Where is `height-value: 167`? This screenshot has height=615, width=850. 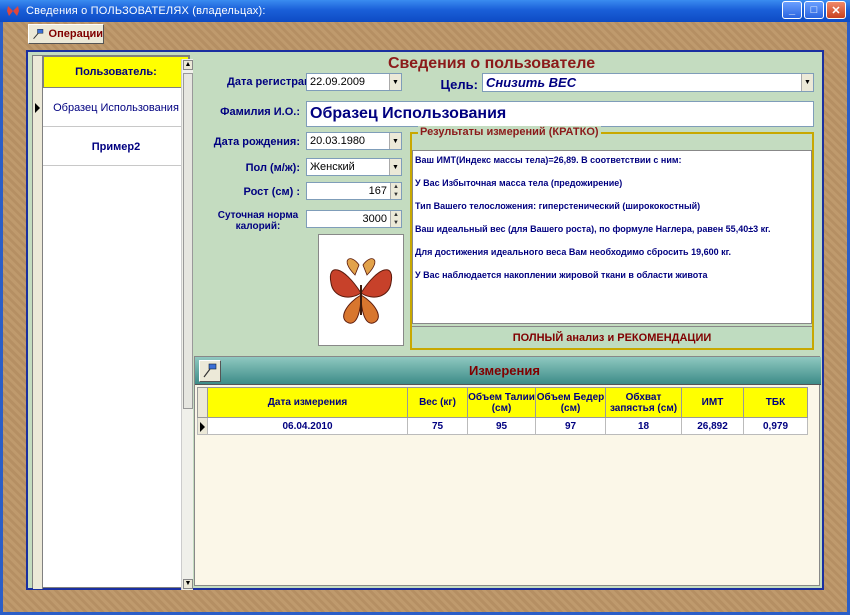 height-value: 167 is located at coordinates (377, 191).